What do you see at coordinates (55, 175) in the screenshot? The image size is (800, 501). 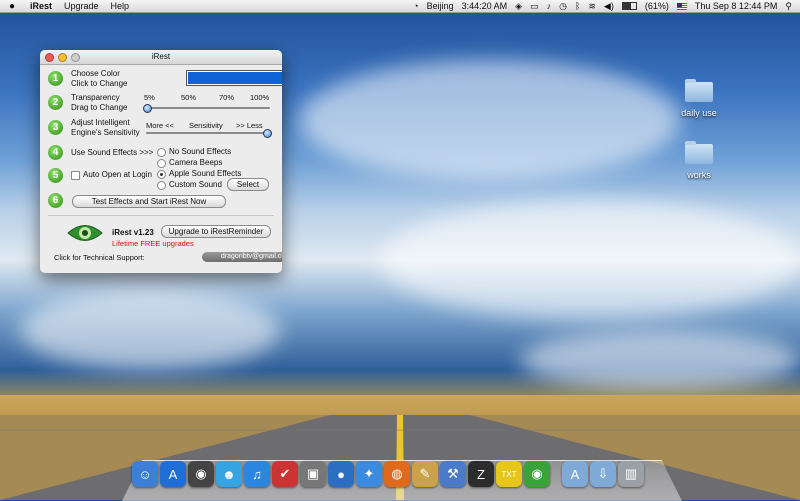 I see `step-5-icon: 5` at bounding box center [55, 175].